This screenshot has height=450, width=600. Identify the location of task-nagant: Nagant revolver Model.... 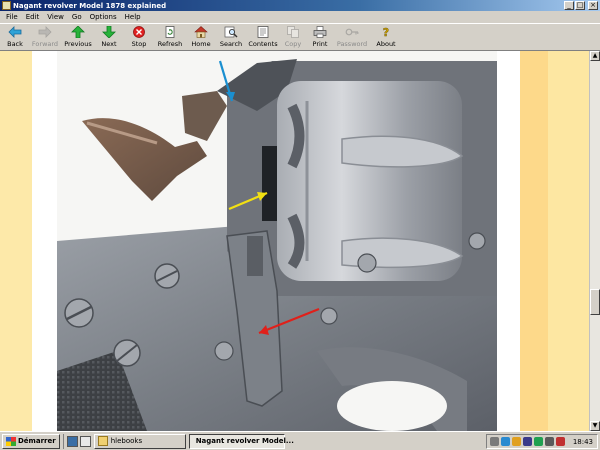
(241, 441).